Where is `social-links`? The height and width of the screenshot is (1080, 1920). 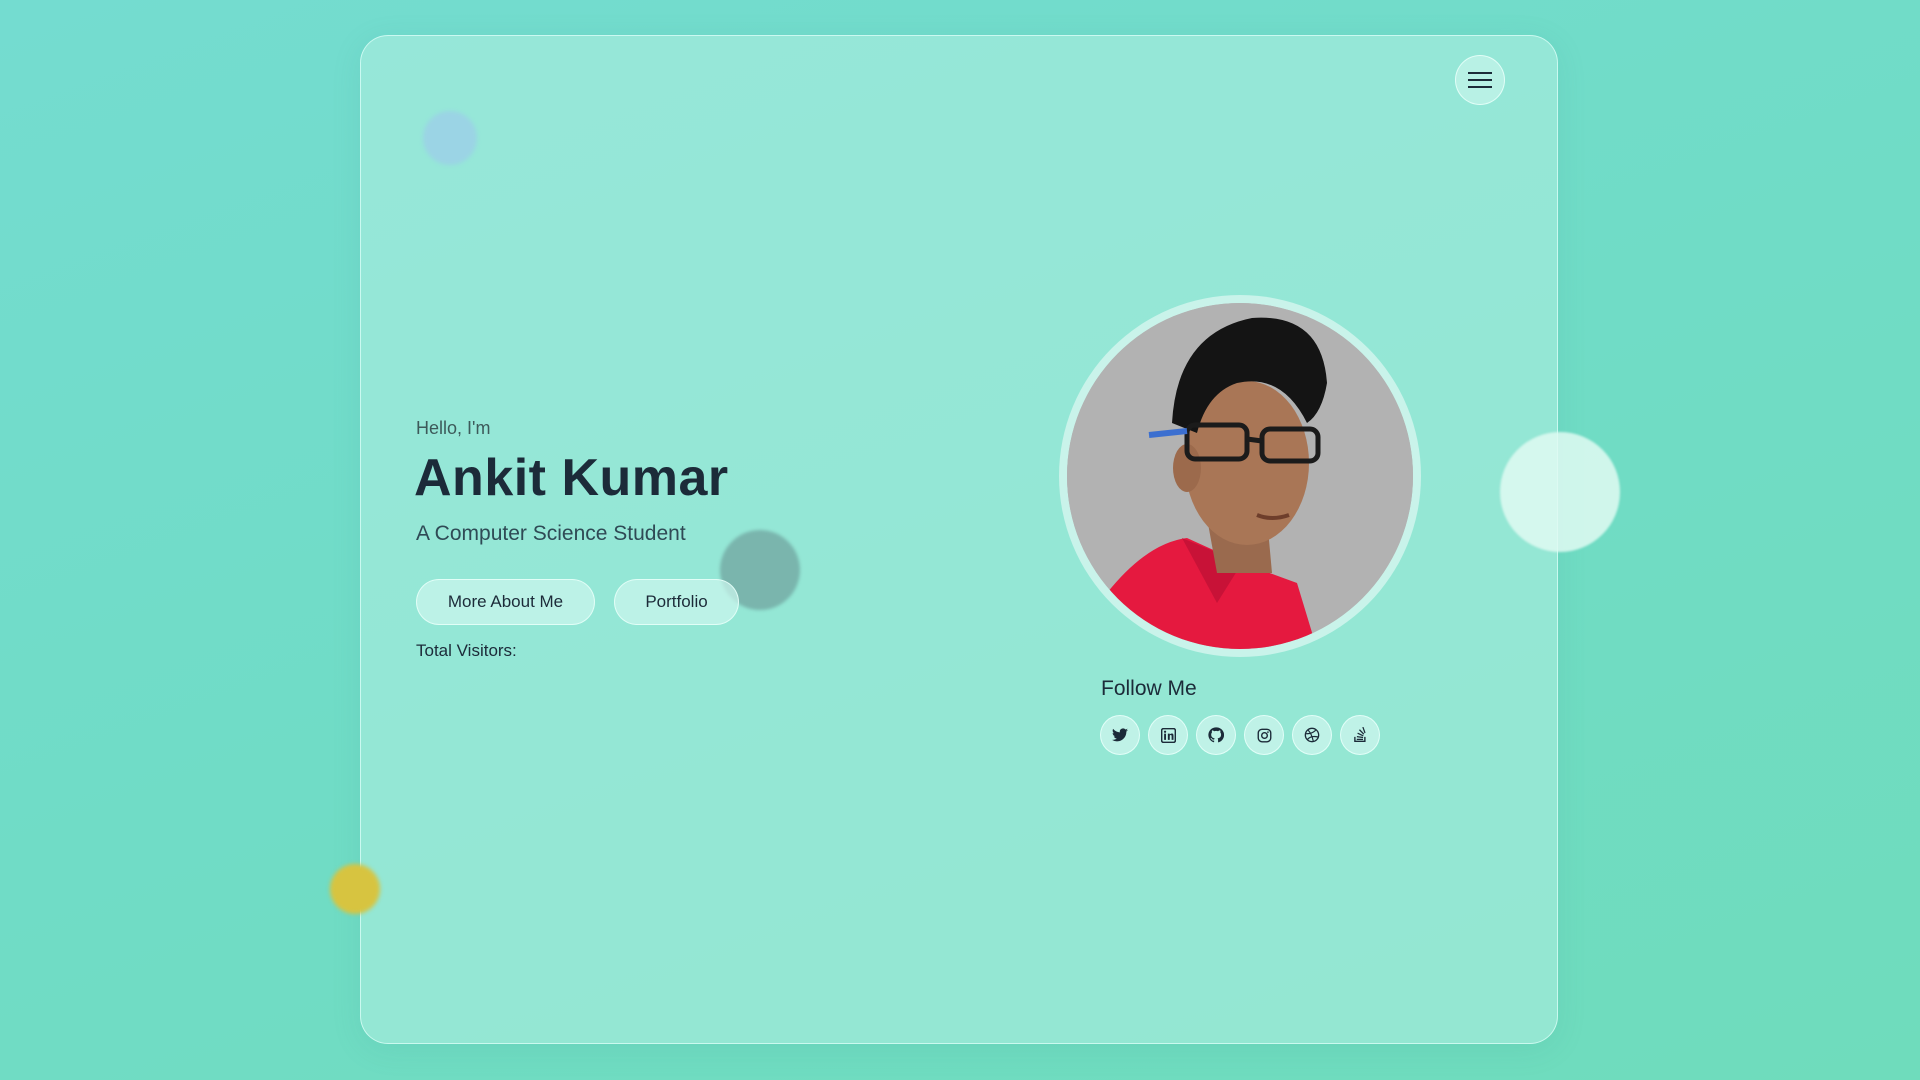
social-links is located at coordinates (1240, 735).